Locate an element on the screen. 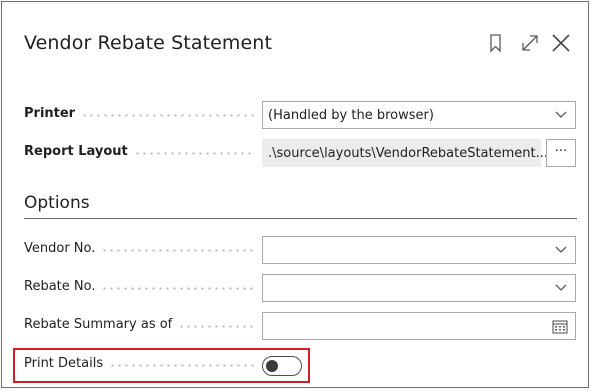 This screenshot has width=592, height=391. report-layout-label: Report Layout is located at coordinates (76, 151).